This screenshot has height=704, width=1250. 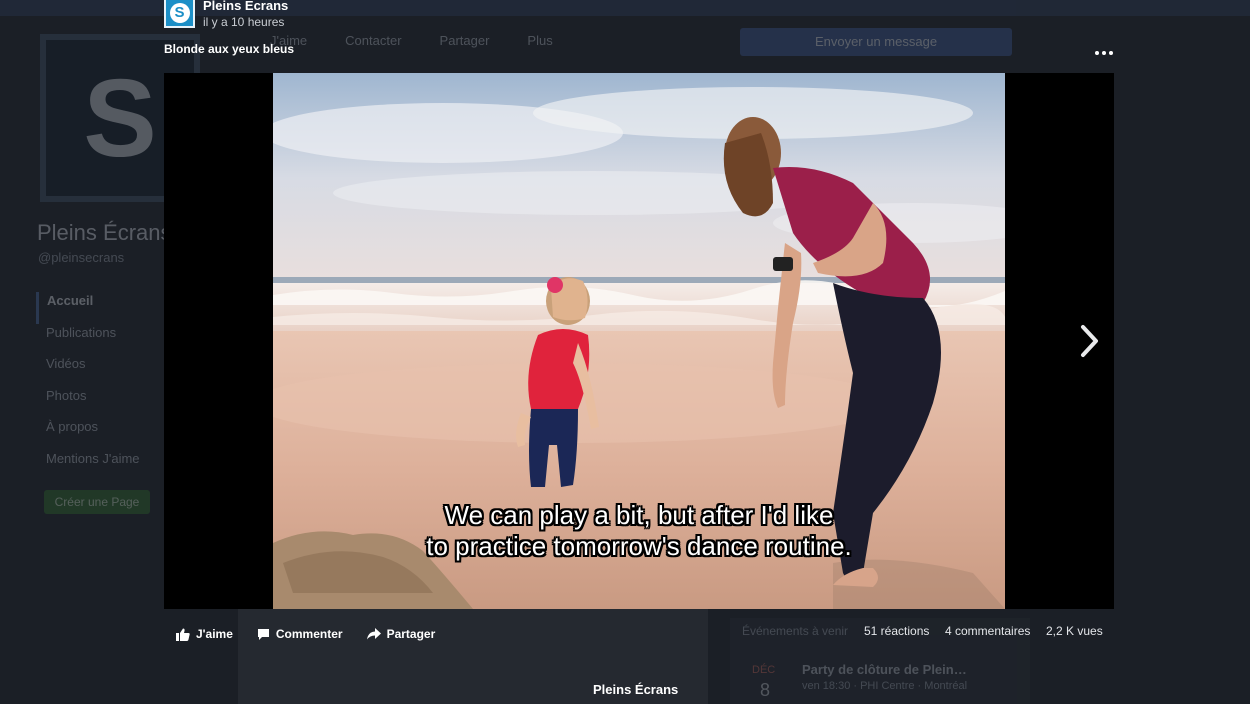 What do you see at coordinates (876, 42) in the screenshot?
I see `background-message-button: Envoyer un message` at bounding box center [876, 42].